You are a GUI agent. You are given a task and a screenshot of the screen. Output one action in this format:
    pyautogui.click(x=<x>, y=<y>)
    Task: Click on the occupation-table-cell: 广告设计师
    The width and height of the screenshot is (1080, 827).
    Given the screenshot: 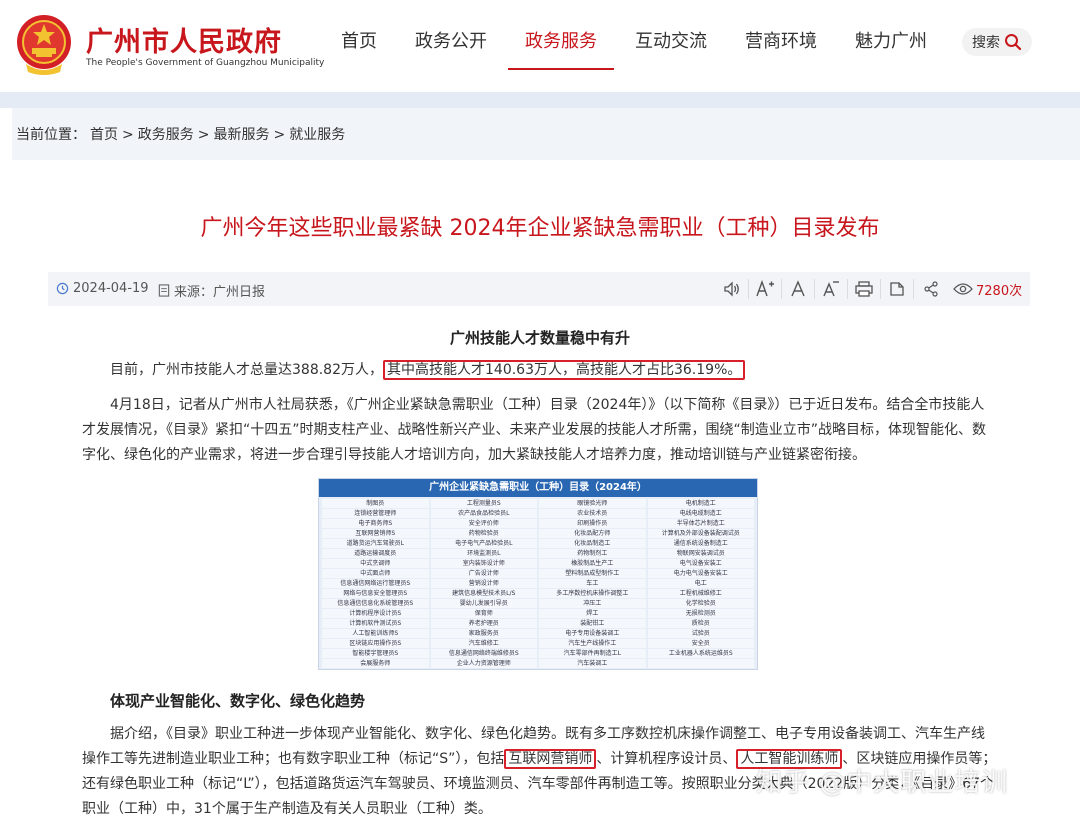 What is the action you would take?
    pyautogui.click(x=483, y=573)
    